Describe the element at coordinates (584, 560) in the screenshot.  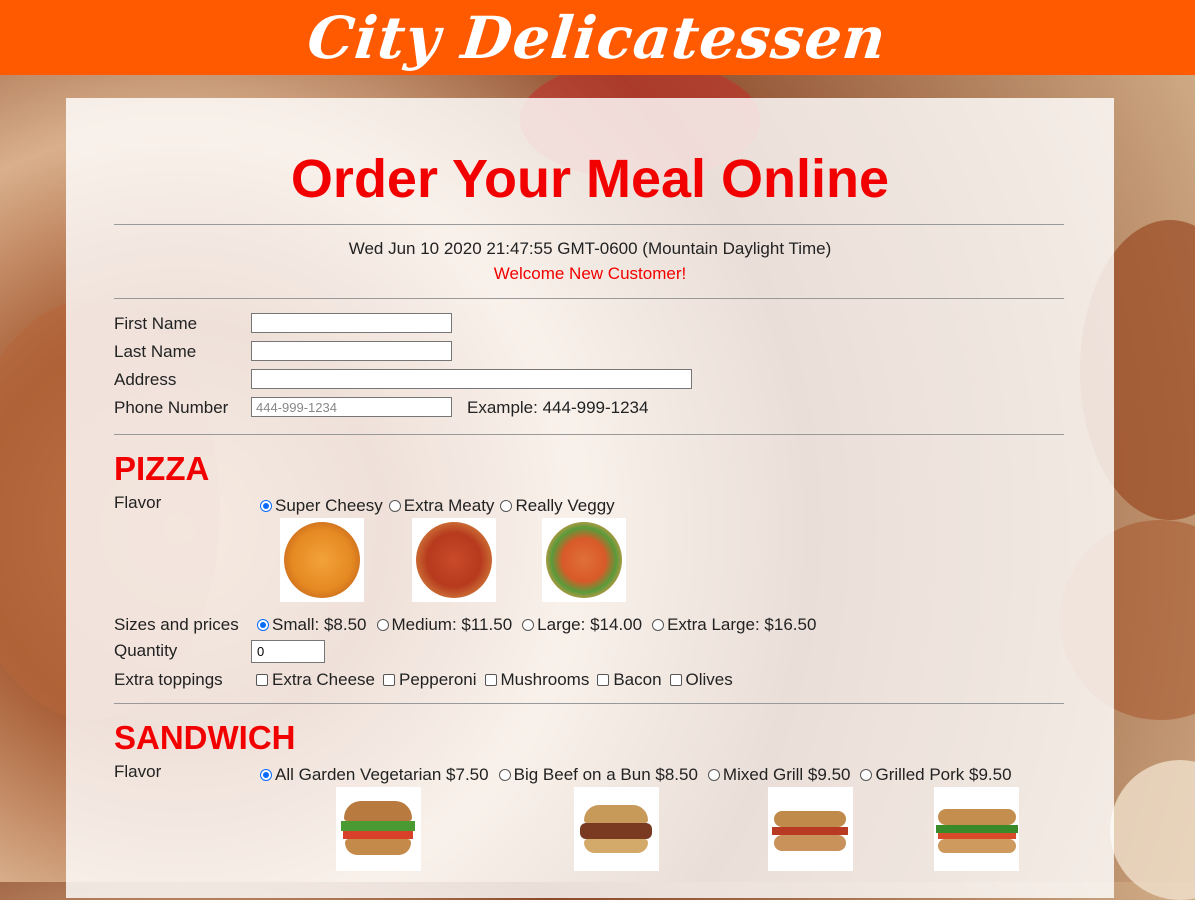
I see `really-veggy-pizza-image` at that location.